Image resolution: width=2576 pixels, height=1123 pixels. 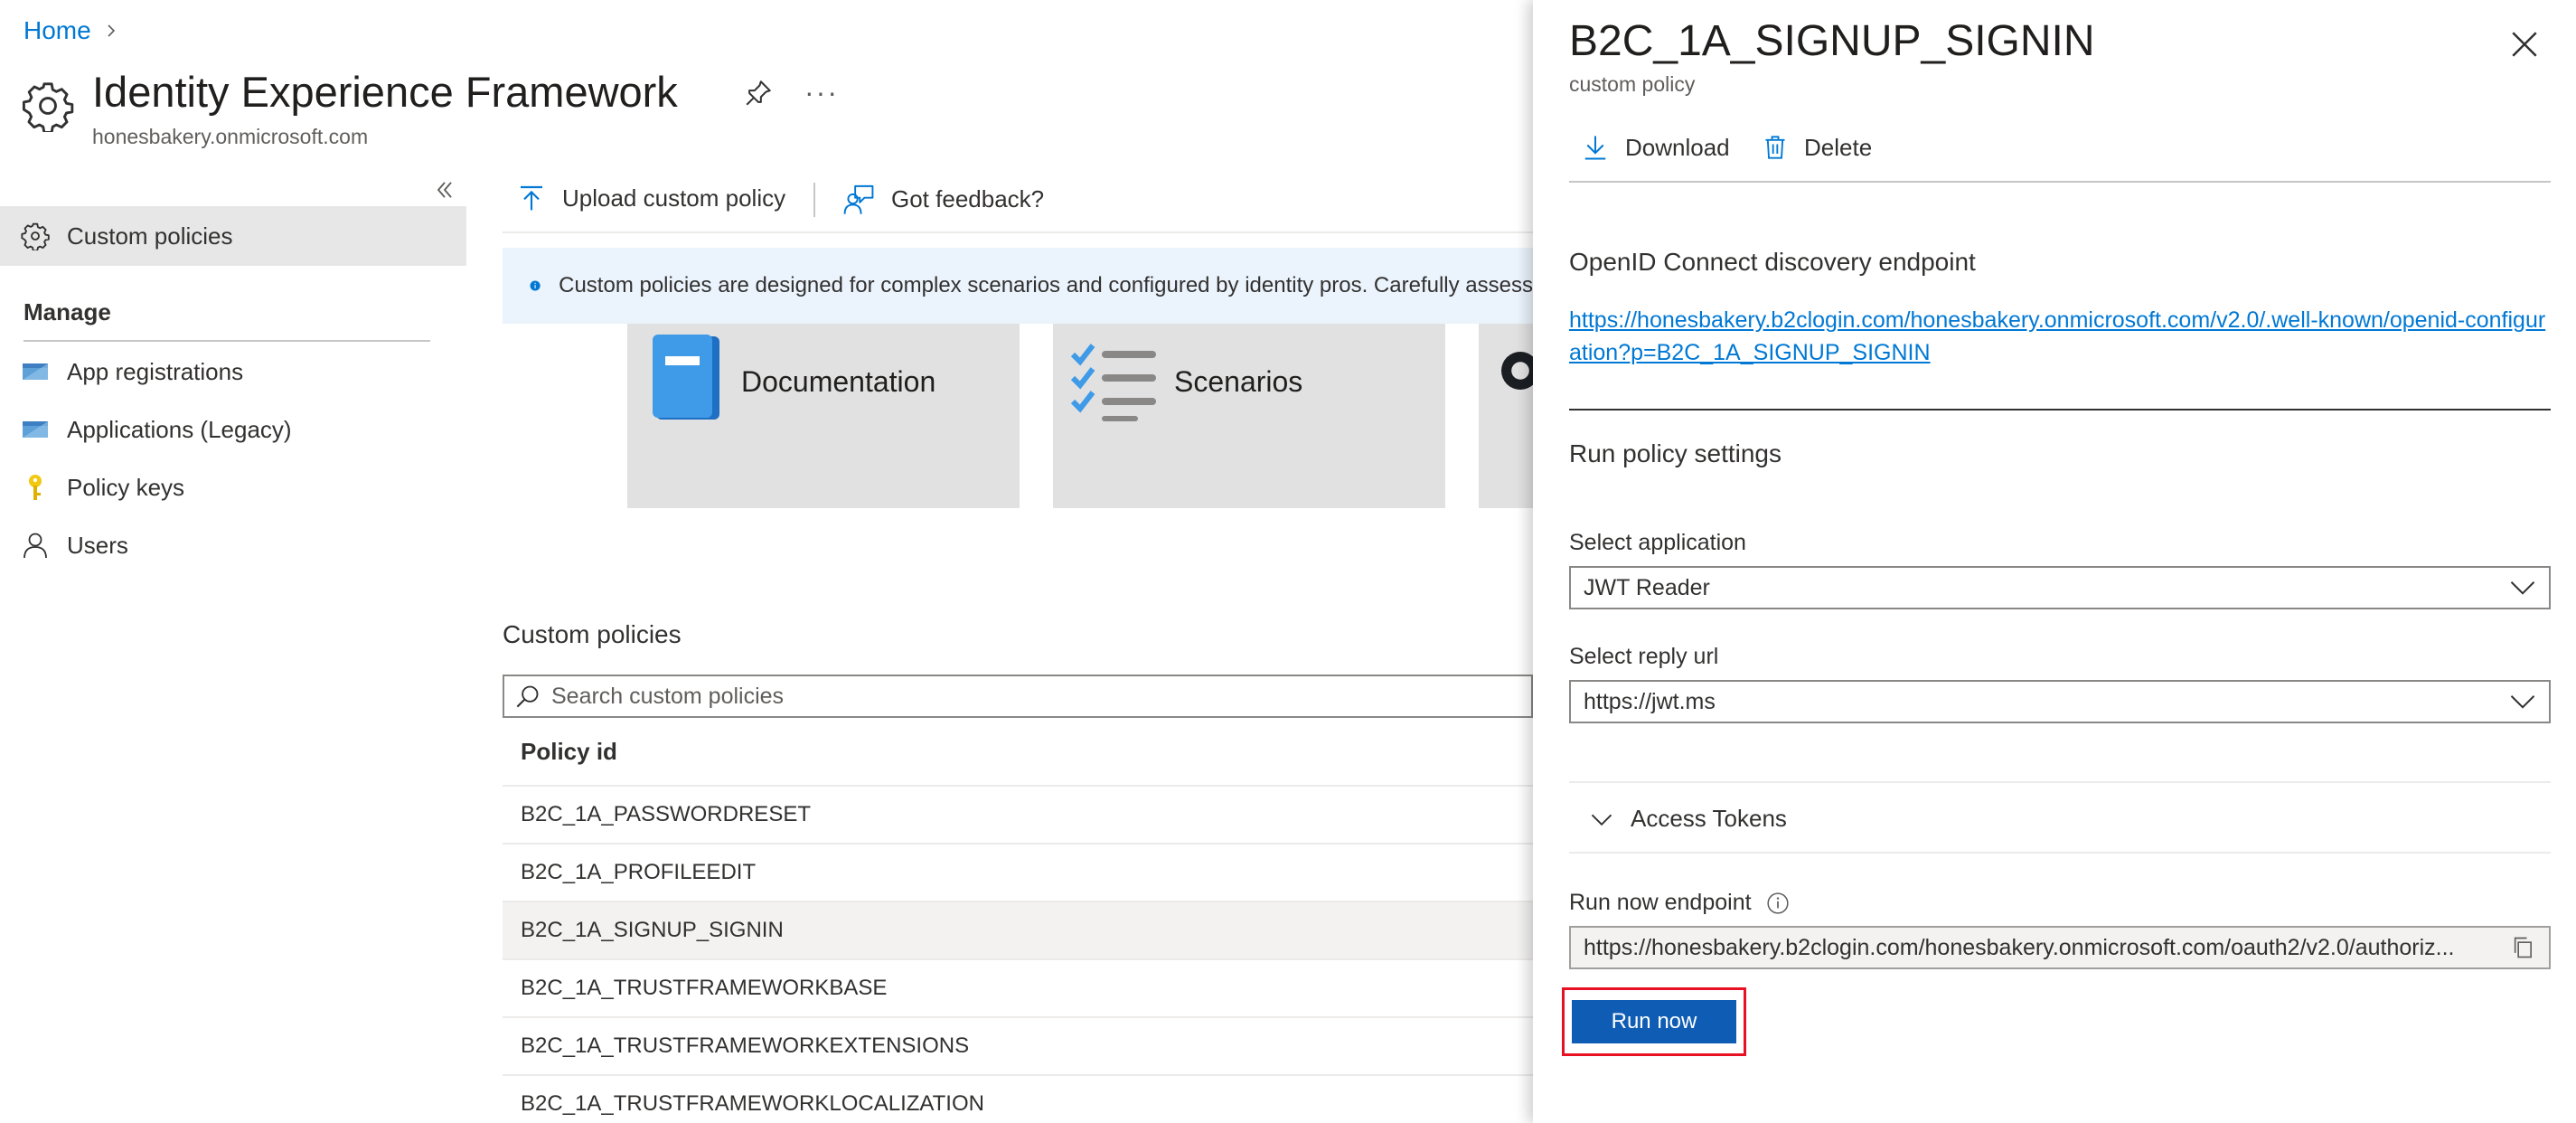 I want to click on panel-title: B2C_1A_SIGNUP_SIGNIN, so click(x=1832, y=41).